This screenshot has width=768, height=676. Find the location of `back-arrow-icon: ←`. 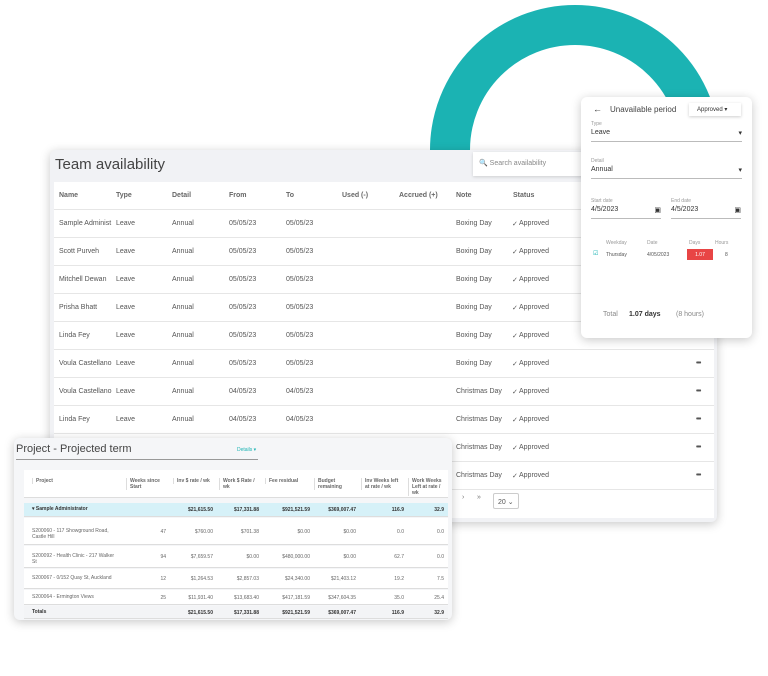

back-arrow-icon: ← is located at coordinates (597, 109).